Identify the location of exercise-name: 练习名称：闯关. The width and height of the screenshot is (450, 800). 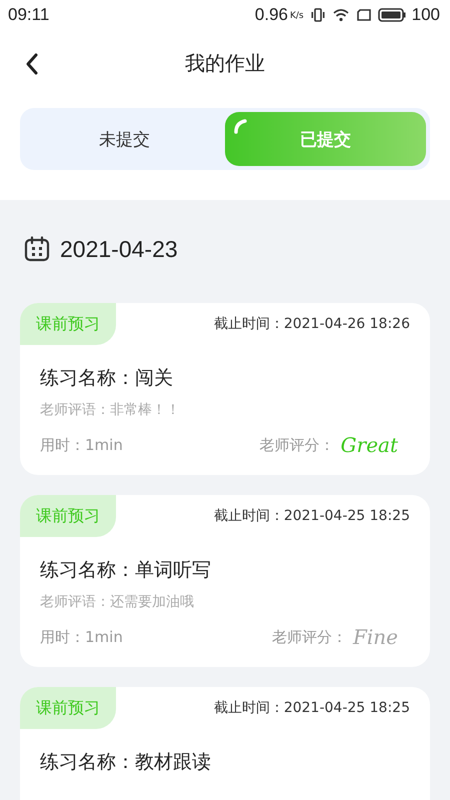
(106, 378).